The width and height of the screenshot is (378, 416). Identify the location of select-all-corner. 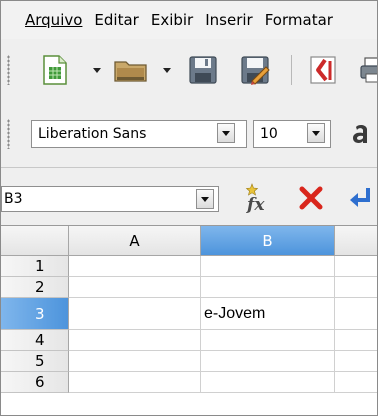
(35, 241).